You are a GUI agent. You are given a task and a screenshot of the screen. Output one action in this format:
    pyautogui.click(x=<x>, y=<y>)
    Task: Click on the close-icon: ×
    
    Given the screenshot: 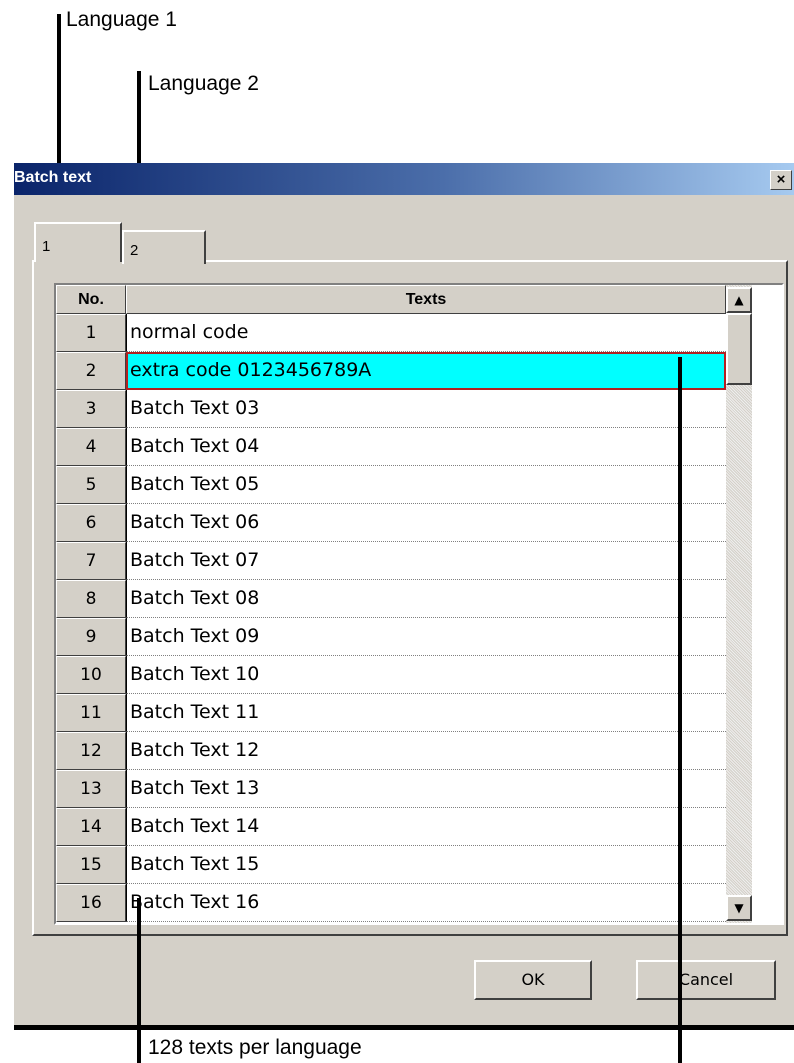 What is the action you would take?
    pyautogui.click(x=781, y=180)
    